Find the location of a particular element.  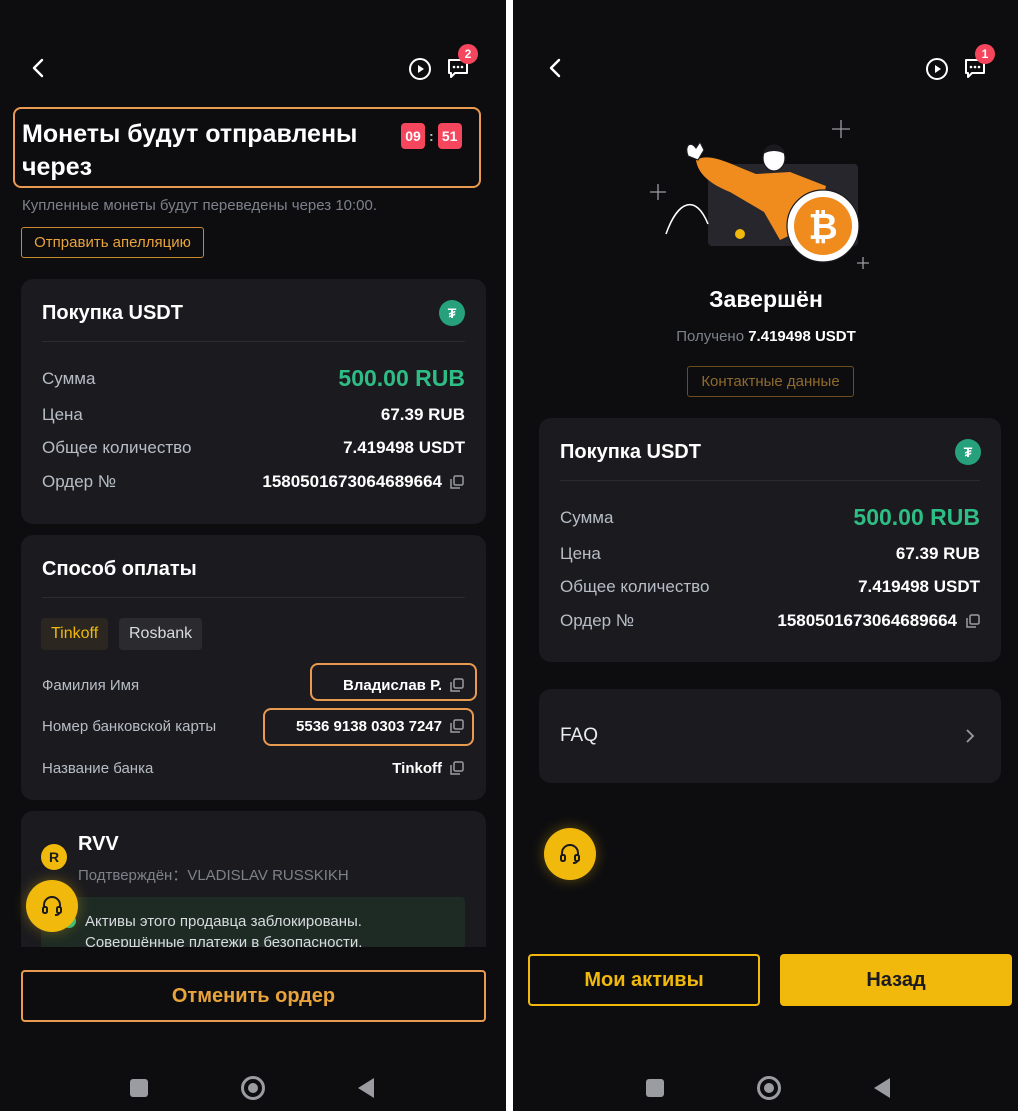

unread-badge: 1 is located at coordinates (985, 54).